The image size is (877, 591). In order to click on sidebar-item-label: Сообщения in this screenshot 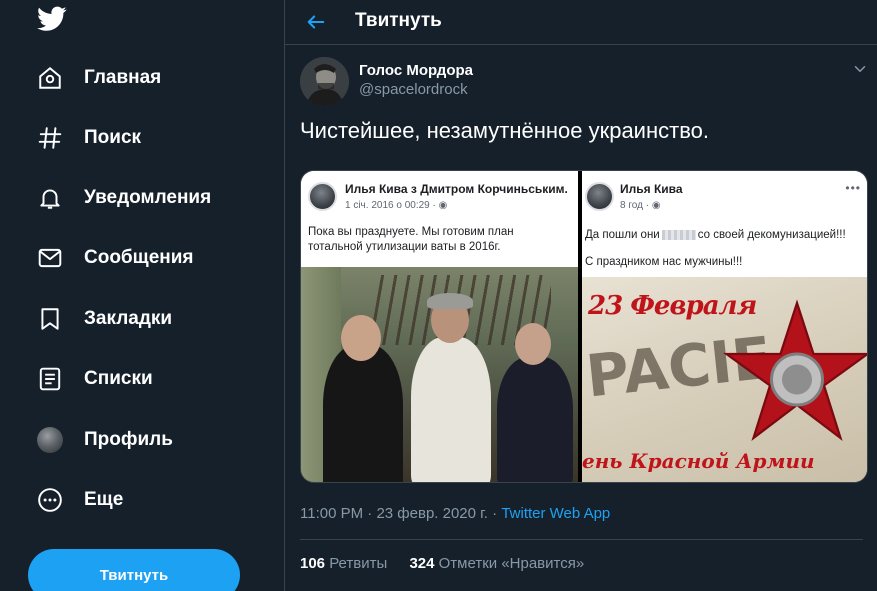, I will do `click(139, 257)`.